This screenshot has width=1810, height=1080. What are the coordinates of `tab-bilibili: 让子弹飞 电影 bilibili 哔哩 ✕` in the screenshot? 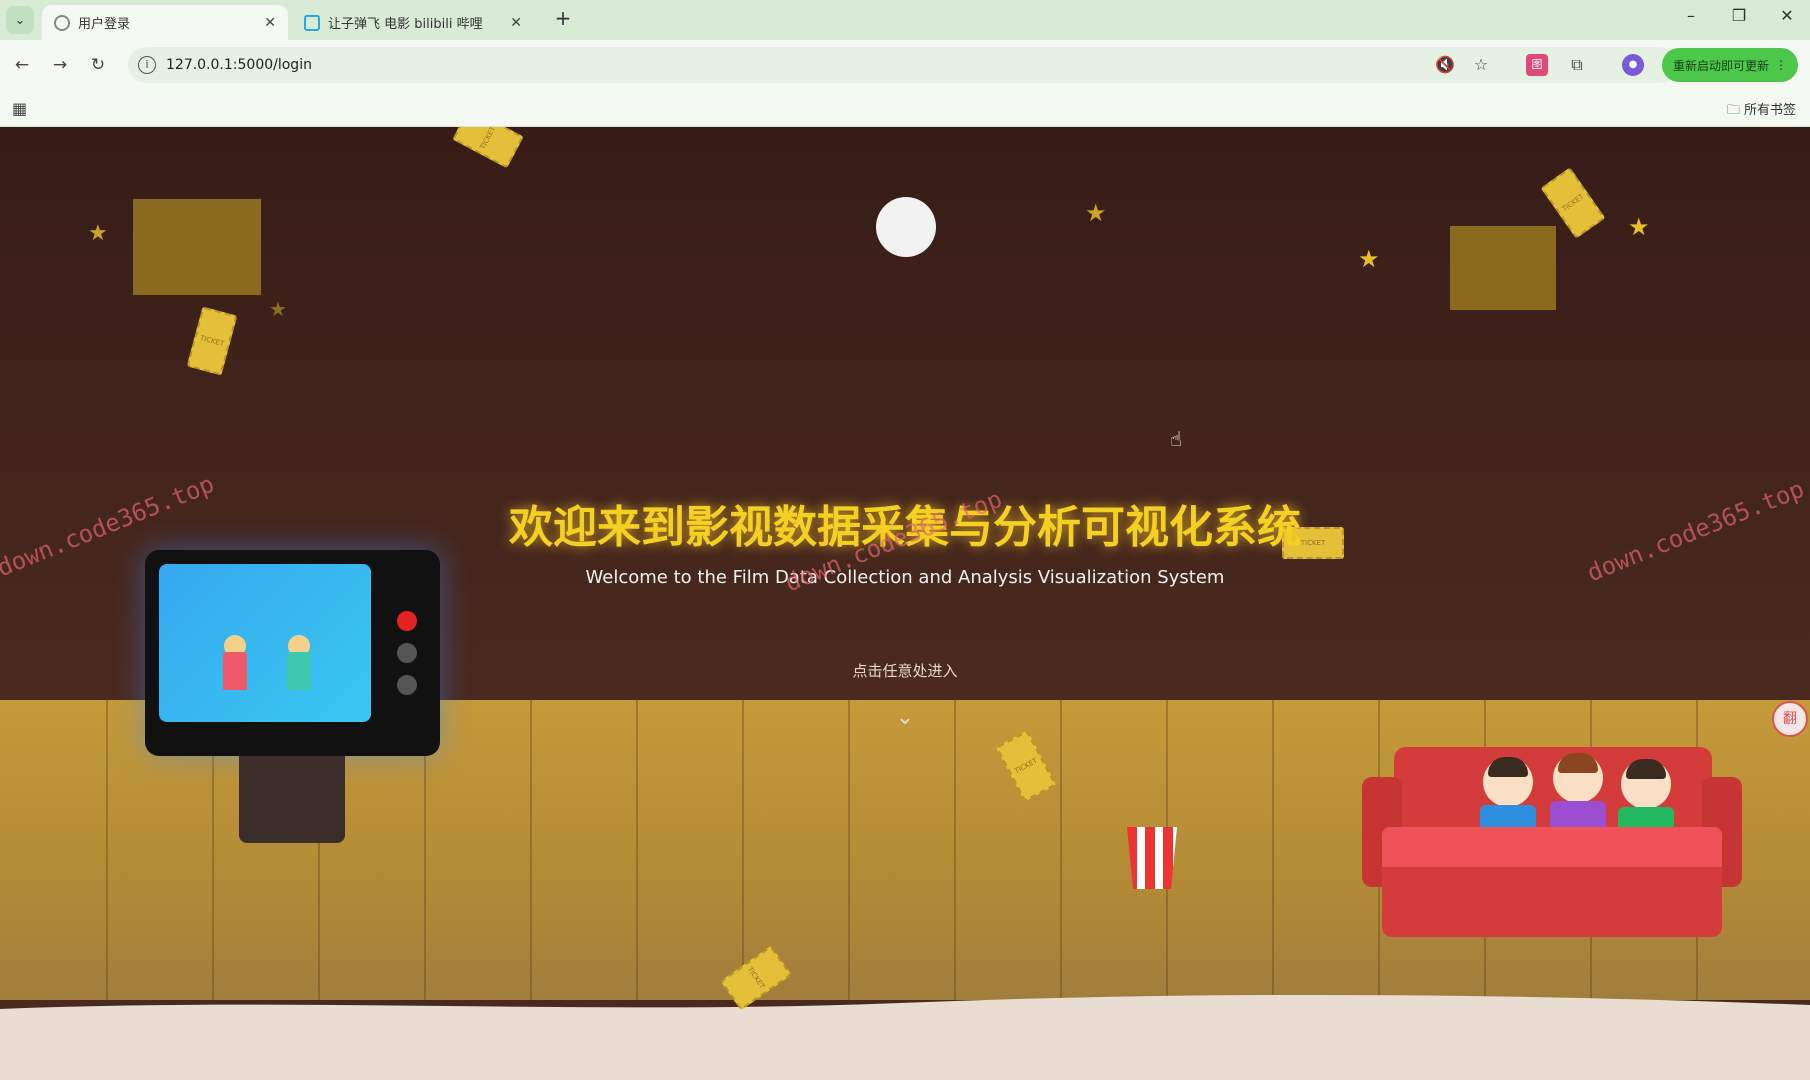 It's located at (413, 22).